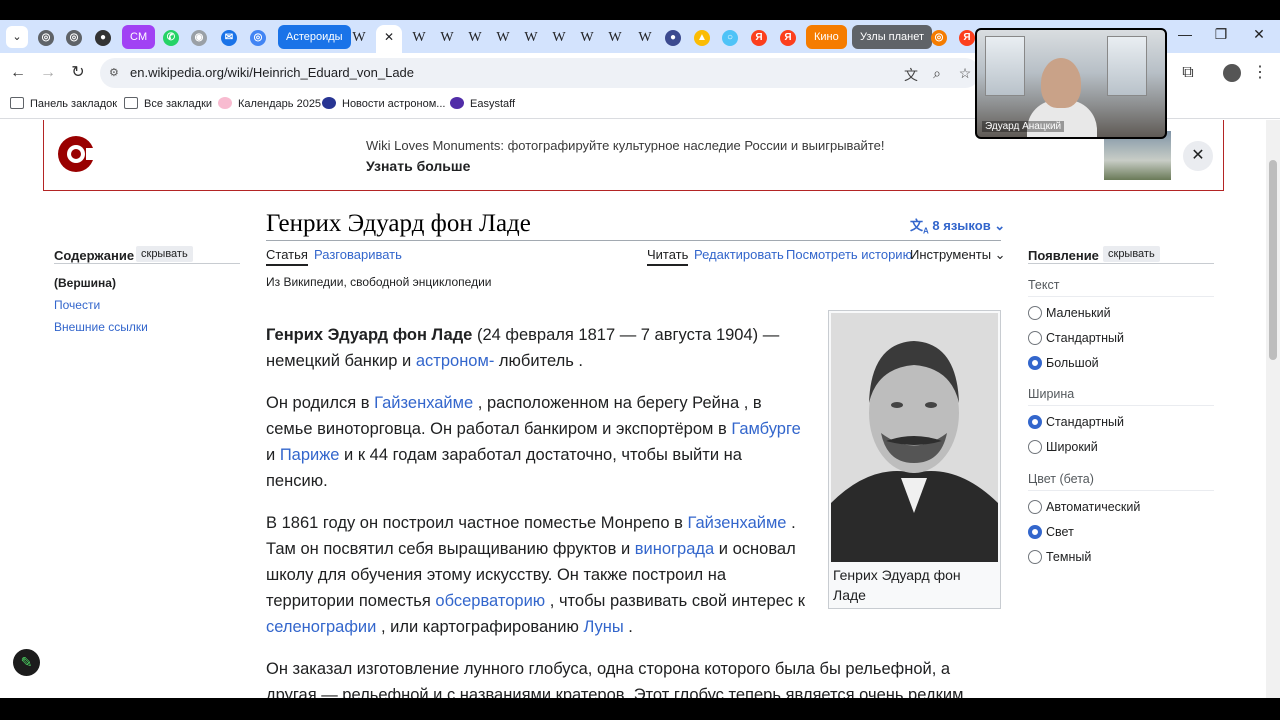  Describe the element at coordinates (914, 437) in the screenshot. I see `portrait-image` at that location.